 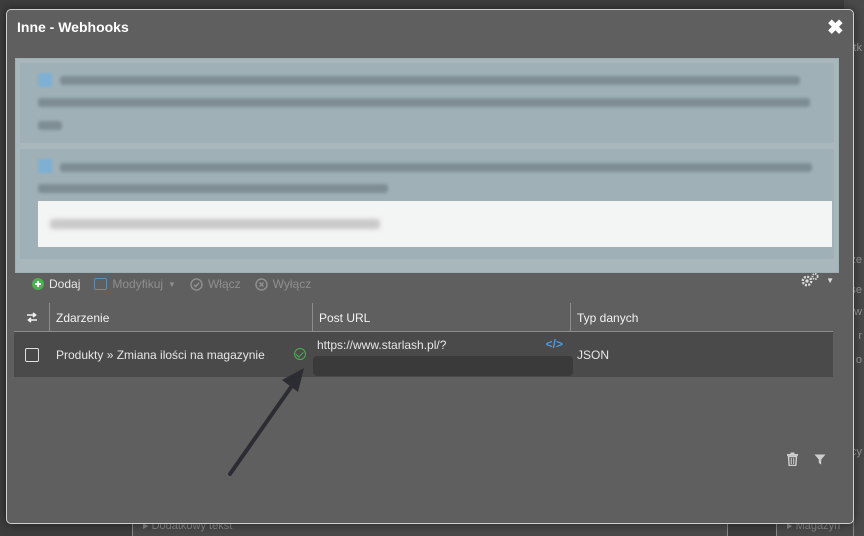 What do you see at coordinates (835, 28) in the screenshot?
I see `close-icon: ✖` at bounding box center [835, 28].